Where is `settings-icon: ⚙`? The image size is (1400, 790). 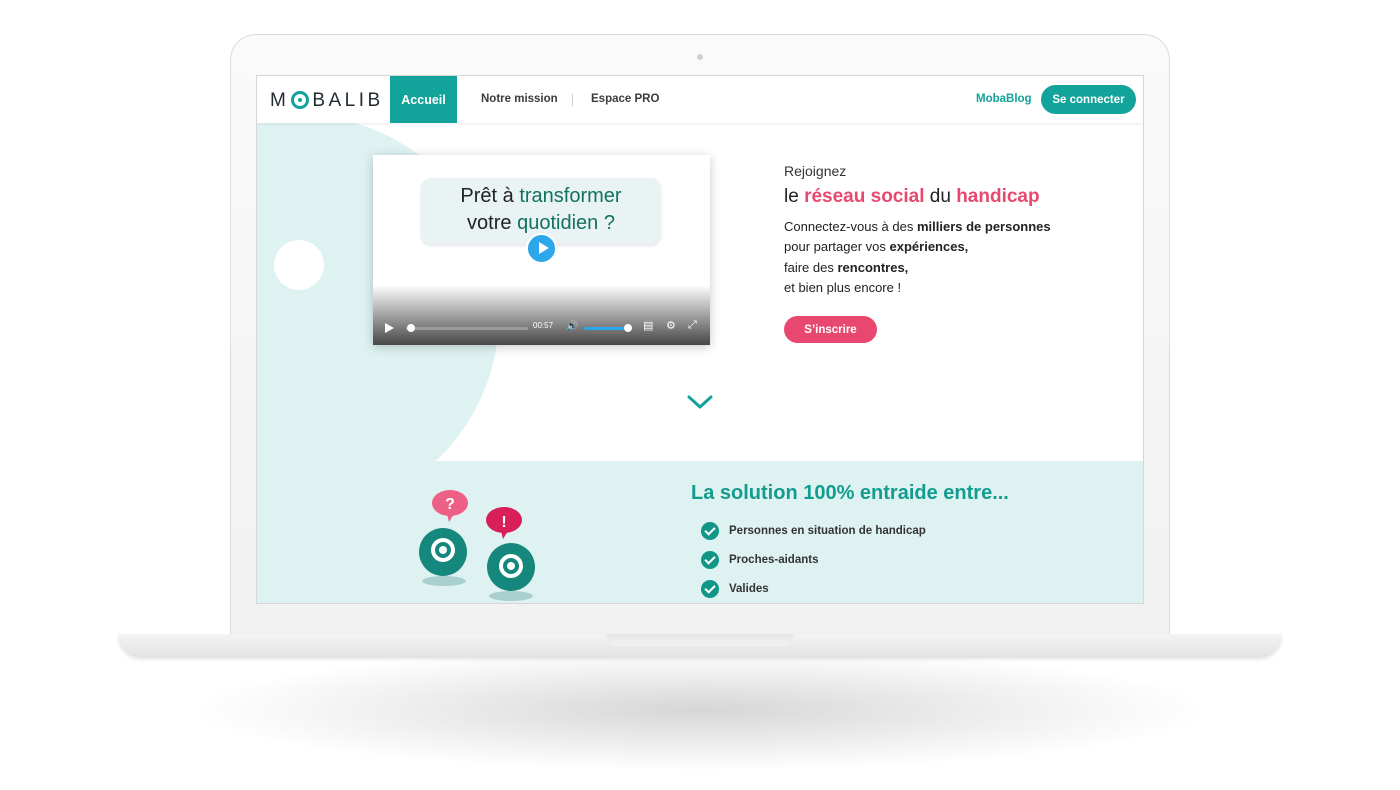
settings-icon: ⚙ is located at coordinates (671, 325).